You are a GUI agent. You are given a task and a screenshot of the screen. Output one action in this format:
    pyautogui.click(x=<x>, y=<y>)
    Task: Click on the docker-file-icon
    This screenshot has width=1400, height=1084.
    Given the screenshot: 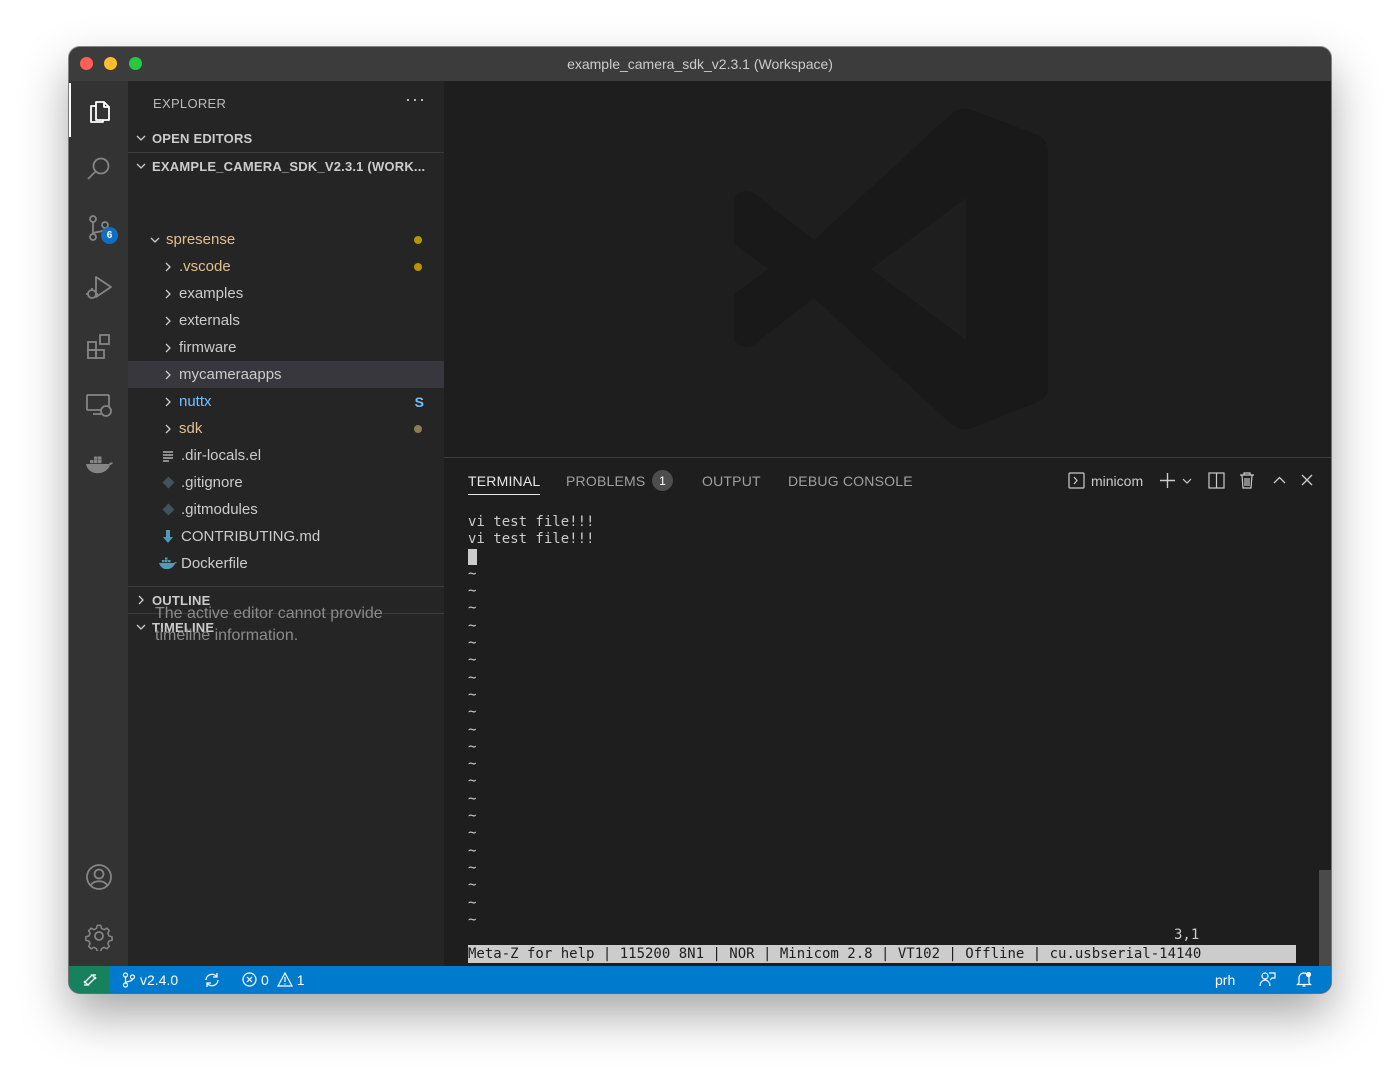 What is the action you would take?
    pyautogui.click(x=168, y=563)
    